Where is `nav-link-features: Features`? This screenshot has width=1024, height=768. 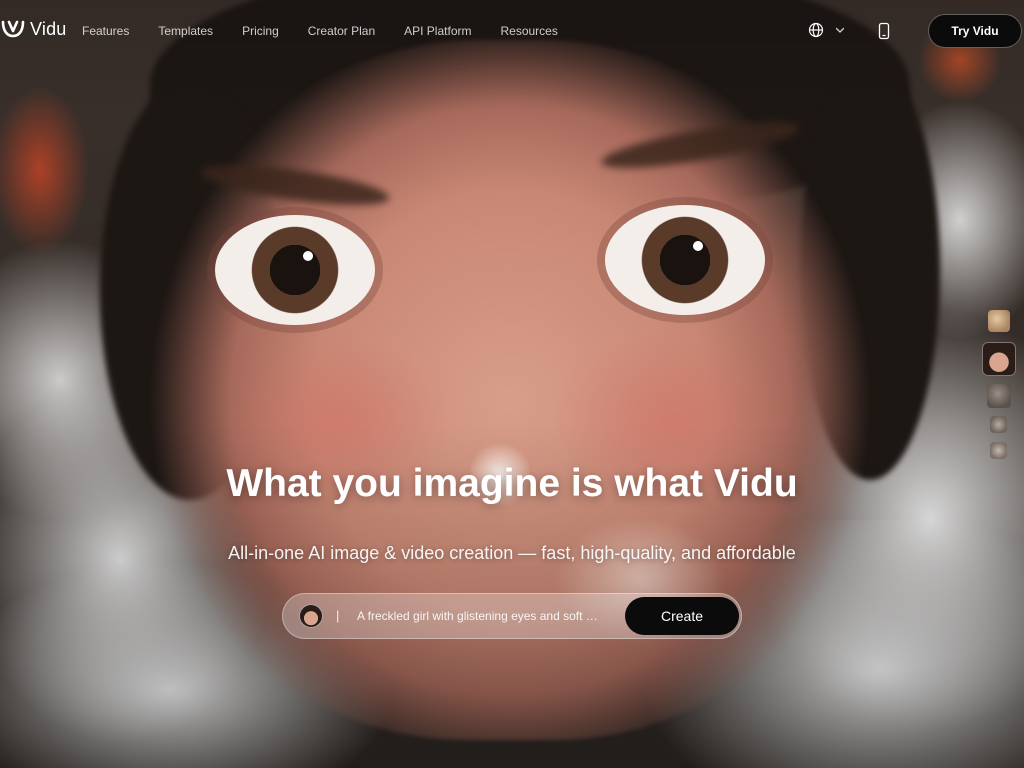 nav-link-features: Features is located at coordinates (105, 31).